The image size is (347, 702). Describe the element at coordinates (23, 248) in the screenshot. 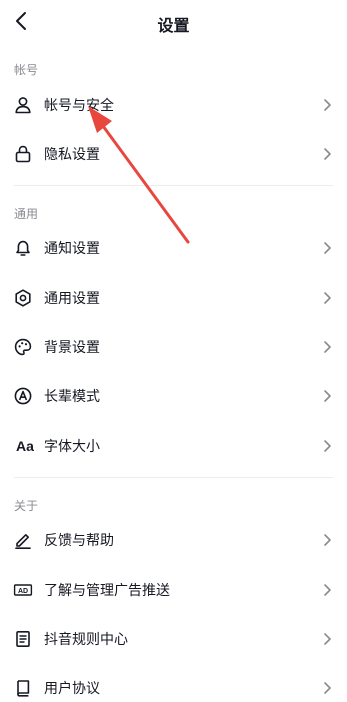

I see `bell-icon` at that location.